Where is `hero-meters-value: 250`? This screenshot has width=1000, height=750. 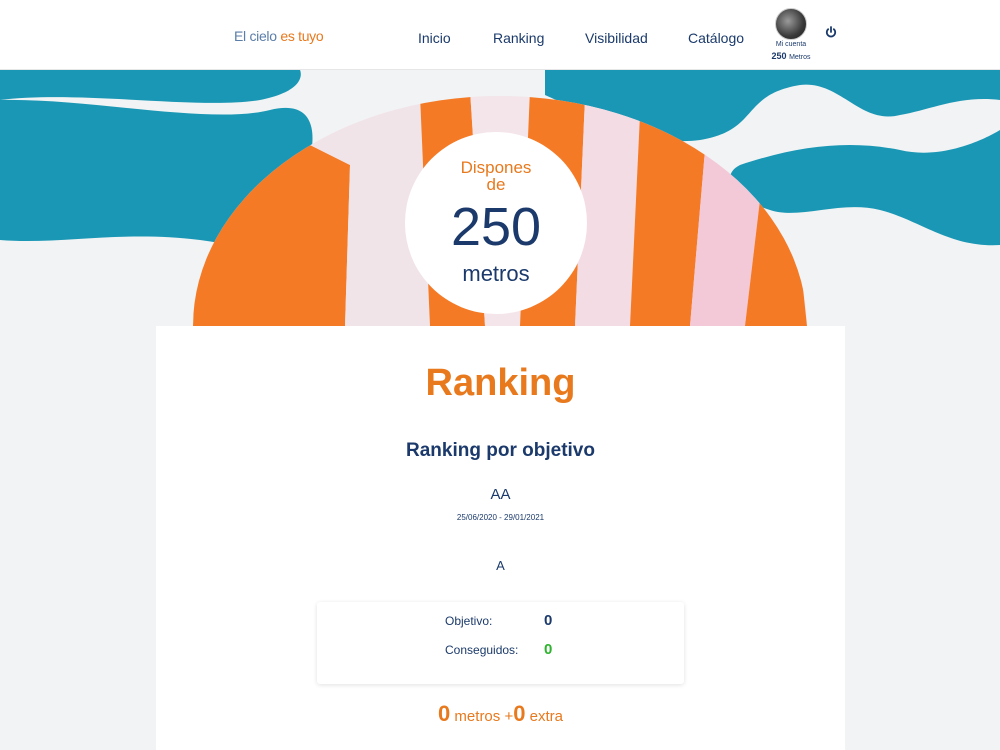 hero-meters-value: 250 is located at coordinates (496, 227).